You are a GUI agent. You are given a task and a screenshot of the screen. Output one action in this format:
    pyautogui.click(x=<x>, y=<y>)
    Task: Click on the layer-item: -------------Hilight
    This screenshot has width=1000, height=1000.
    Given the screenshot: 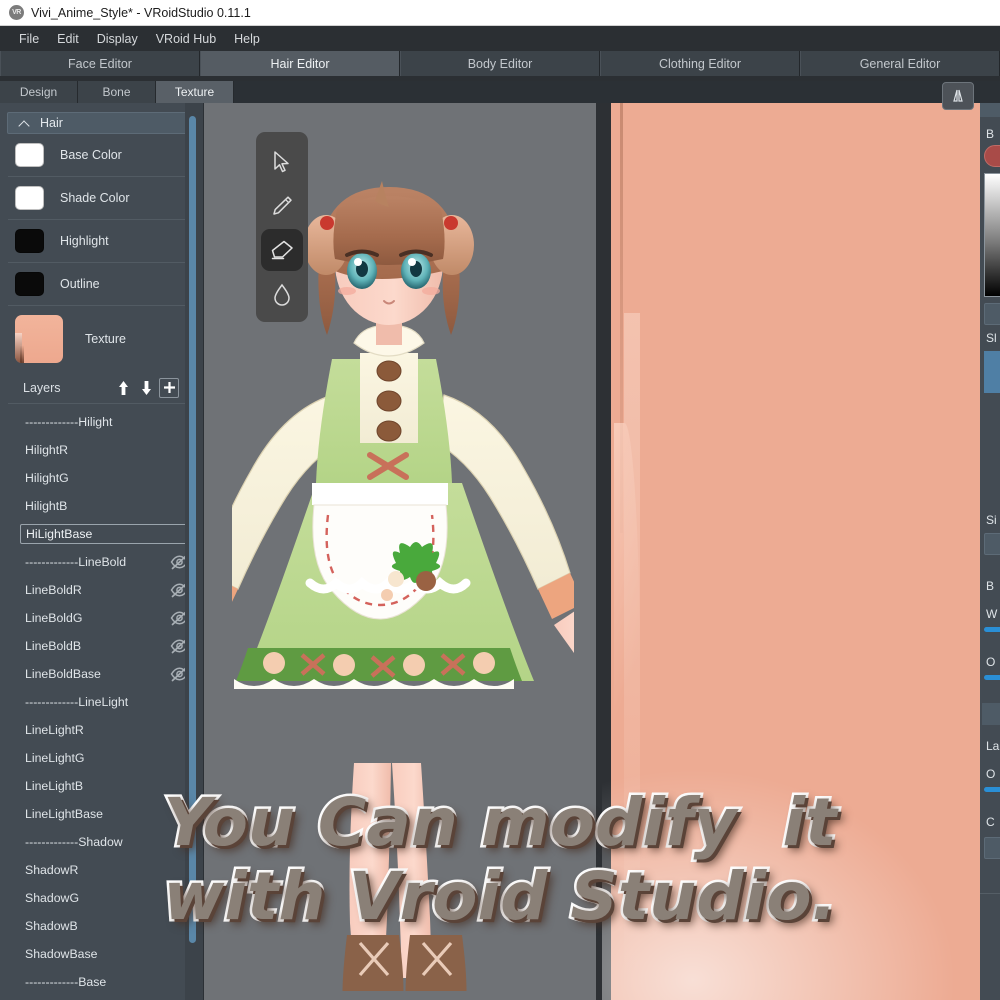 What is the action you would take?
    pyautogui.click(x=101, y=422)
    